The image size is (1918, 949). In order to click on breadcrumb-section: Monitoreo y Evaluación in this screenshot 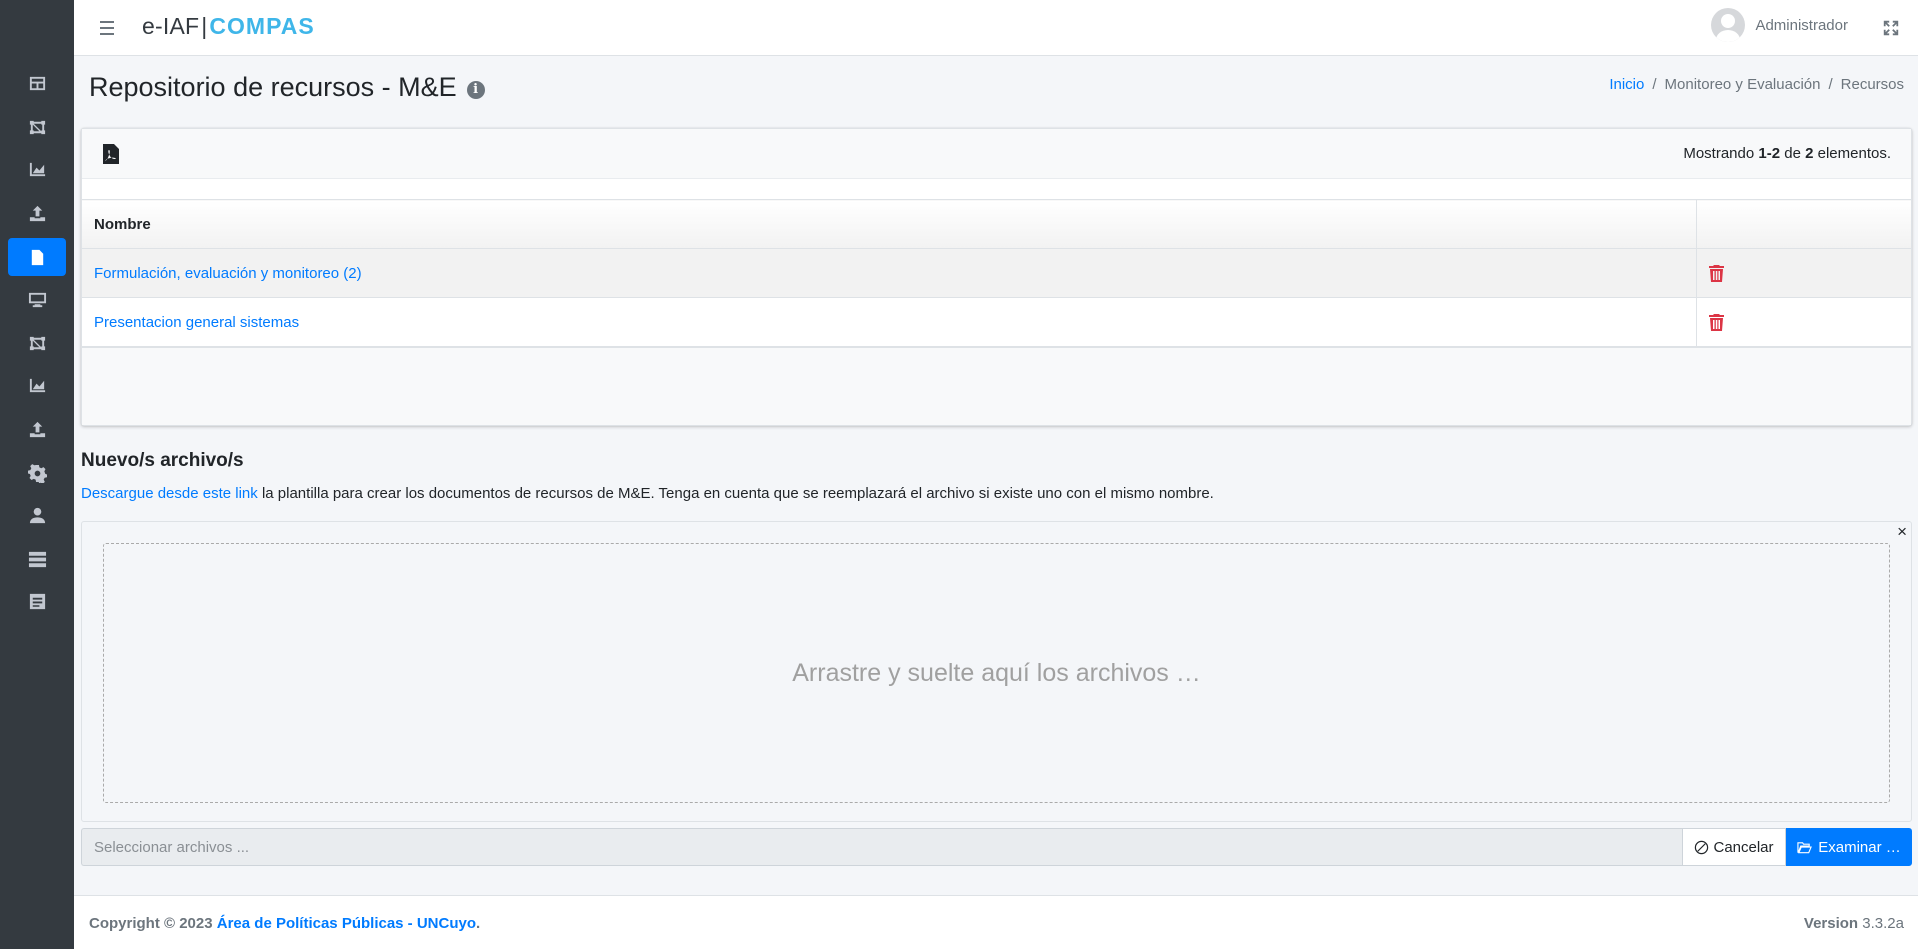, I will do `click(1742, 84)`.